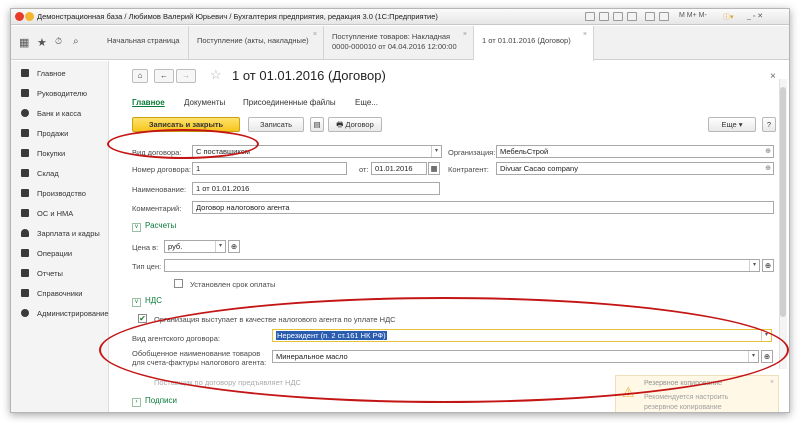  What do you see at coordinates (355, 124) in the screenshot?
I see `contract-print-button: 🖶 Договор` at bounding box center [355, 124].